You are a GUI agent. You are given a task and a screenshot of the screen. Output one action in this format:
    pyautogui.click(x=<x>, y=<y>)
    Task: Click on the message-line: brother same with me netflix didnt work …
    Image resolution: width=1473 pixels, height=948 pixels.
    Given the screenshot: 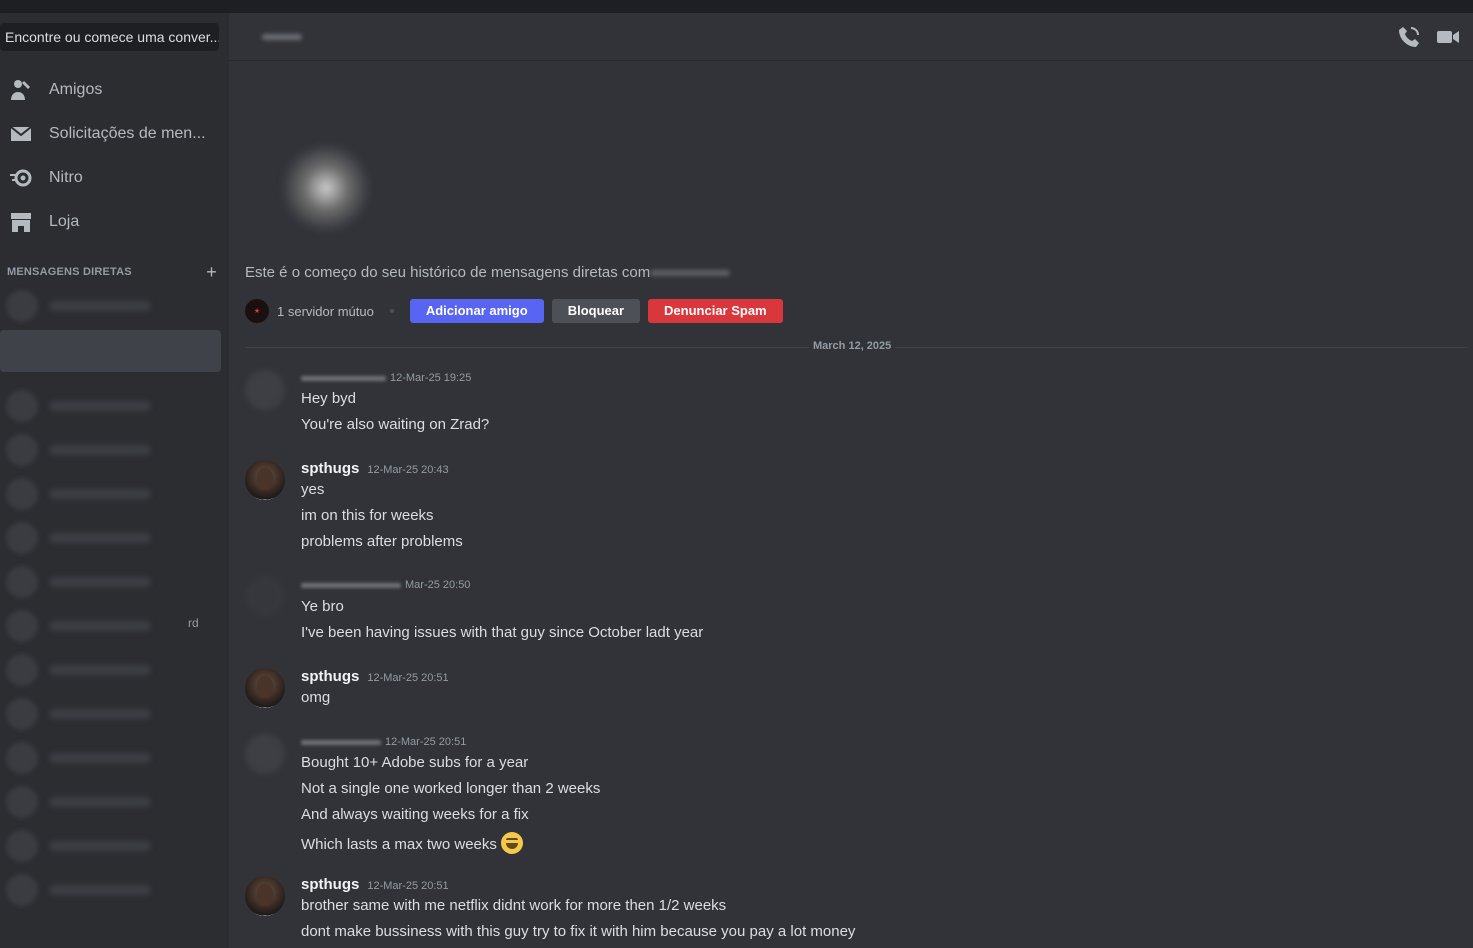 What is the action you would take?
    pyautogui.click(x=514, y=905)
    